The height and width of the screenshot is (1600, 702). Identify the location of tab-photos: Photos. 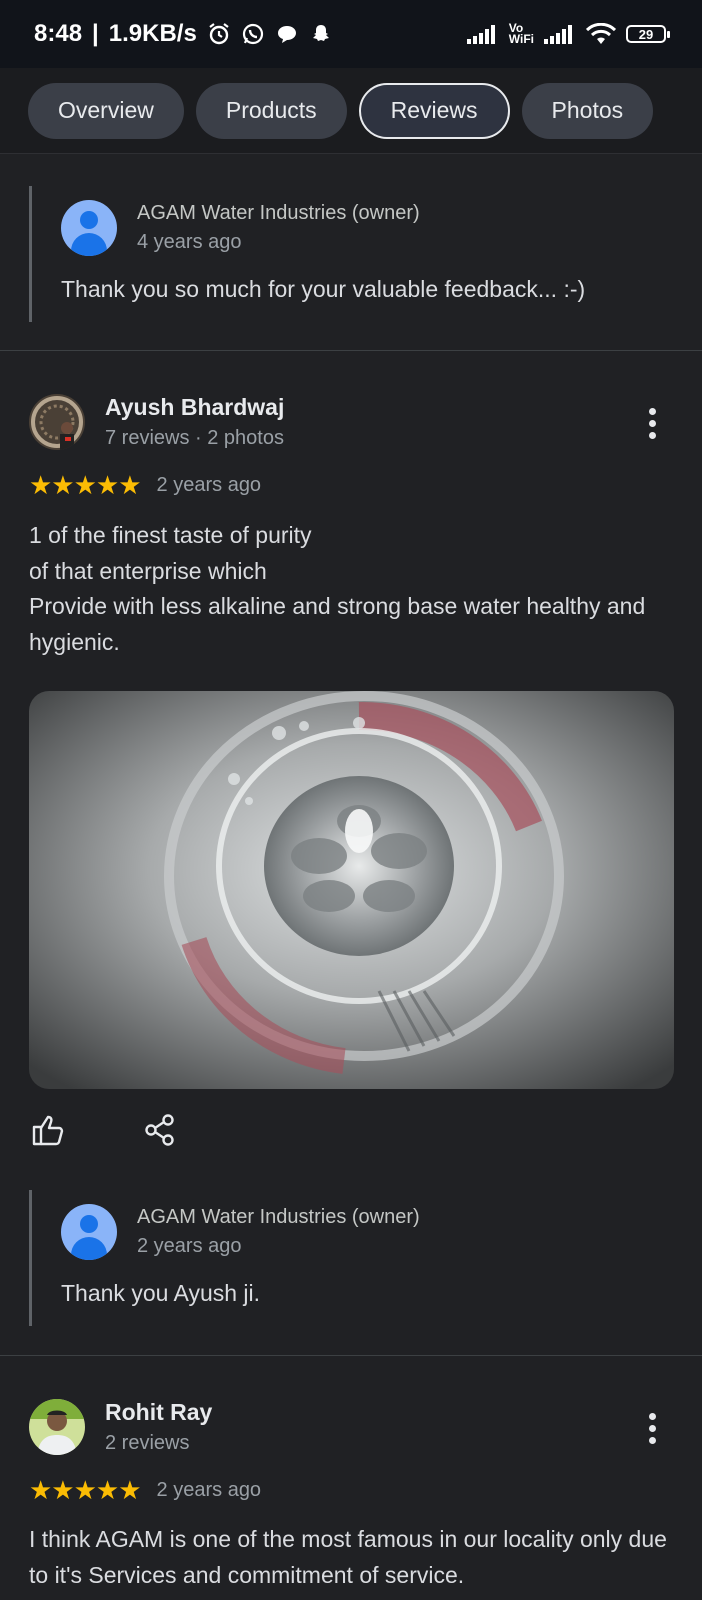
(587, 110).